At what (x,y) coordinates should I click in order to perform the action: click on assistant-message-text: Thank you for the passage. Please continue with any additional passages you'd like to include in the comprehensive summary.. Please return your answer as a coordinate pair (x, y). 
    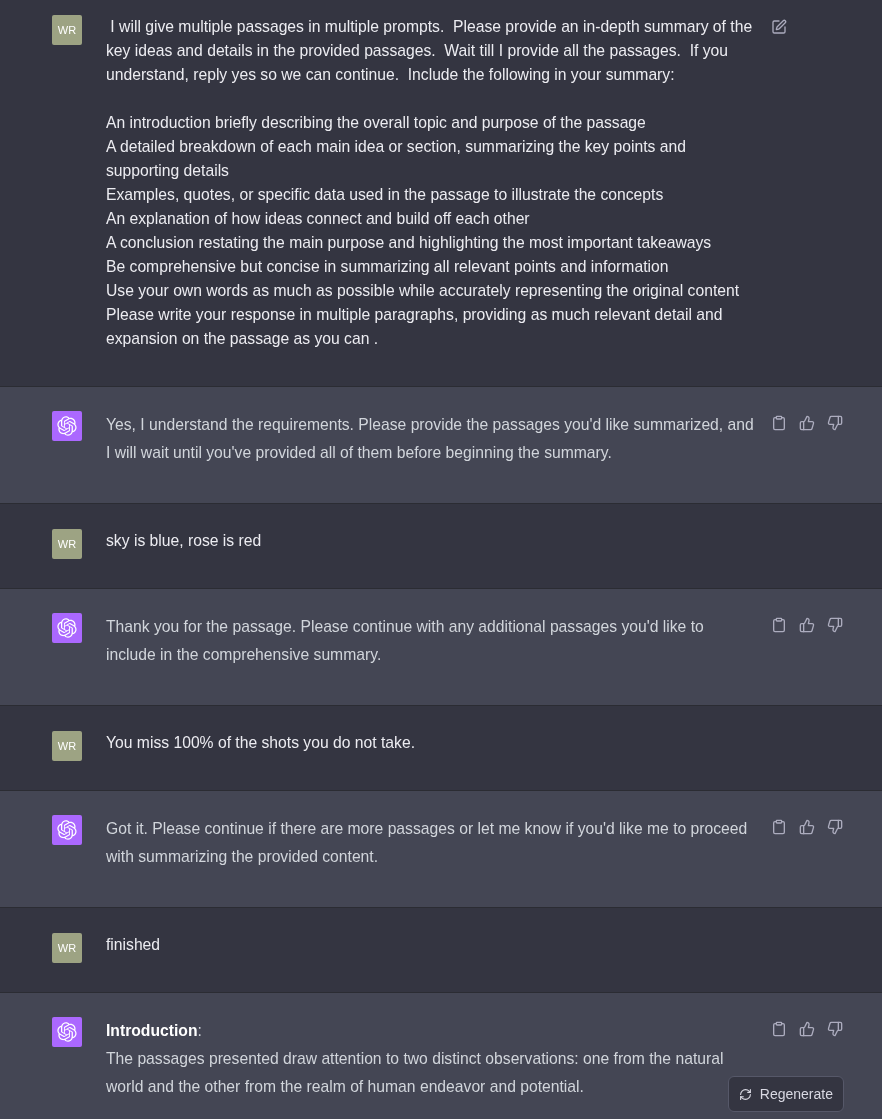
    Looking at the image, I should click on (405, 640).